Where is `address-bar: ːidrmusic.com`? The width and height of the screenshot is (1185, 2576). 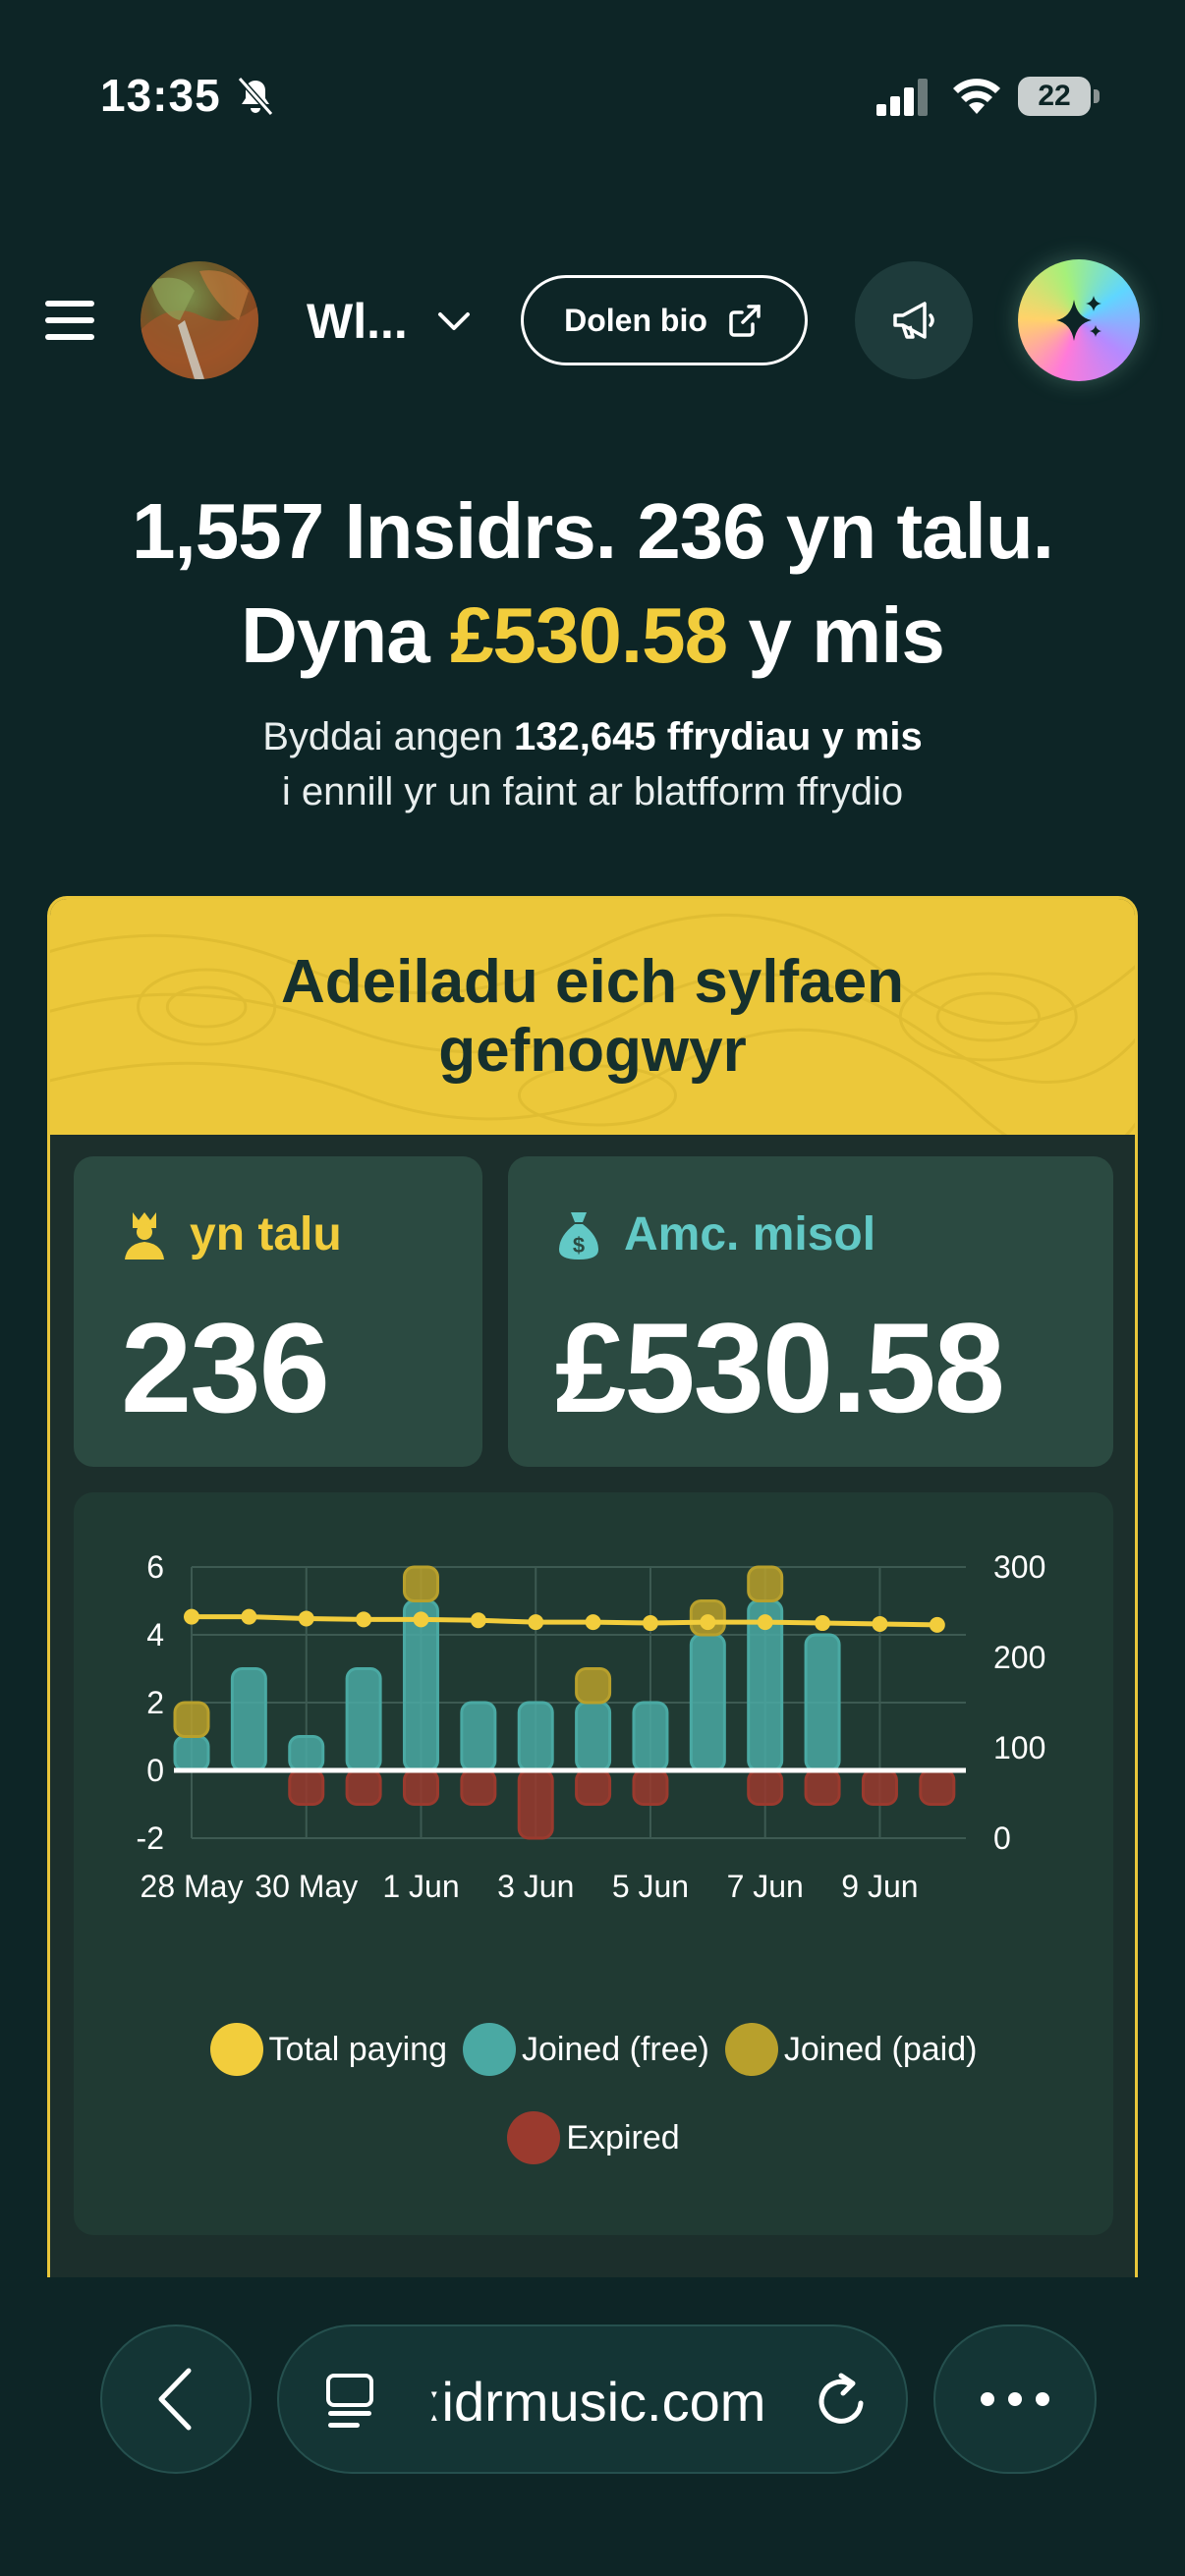
address-bar: ːidrmusic.com is located at coordinates (592, 2399).